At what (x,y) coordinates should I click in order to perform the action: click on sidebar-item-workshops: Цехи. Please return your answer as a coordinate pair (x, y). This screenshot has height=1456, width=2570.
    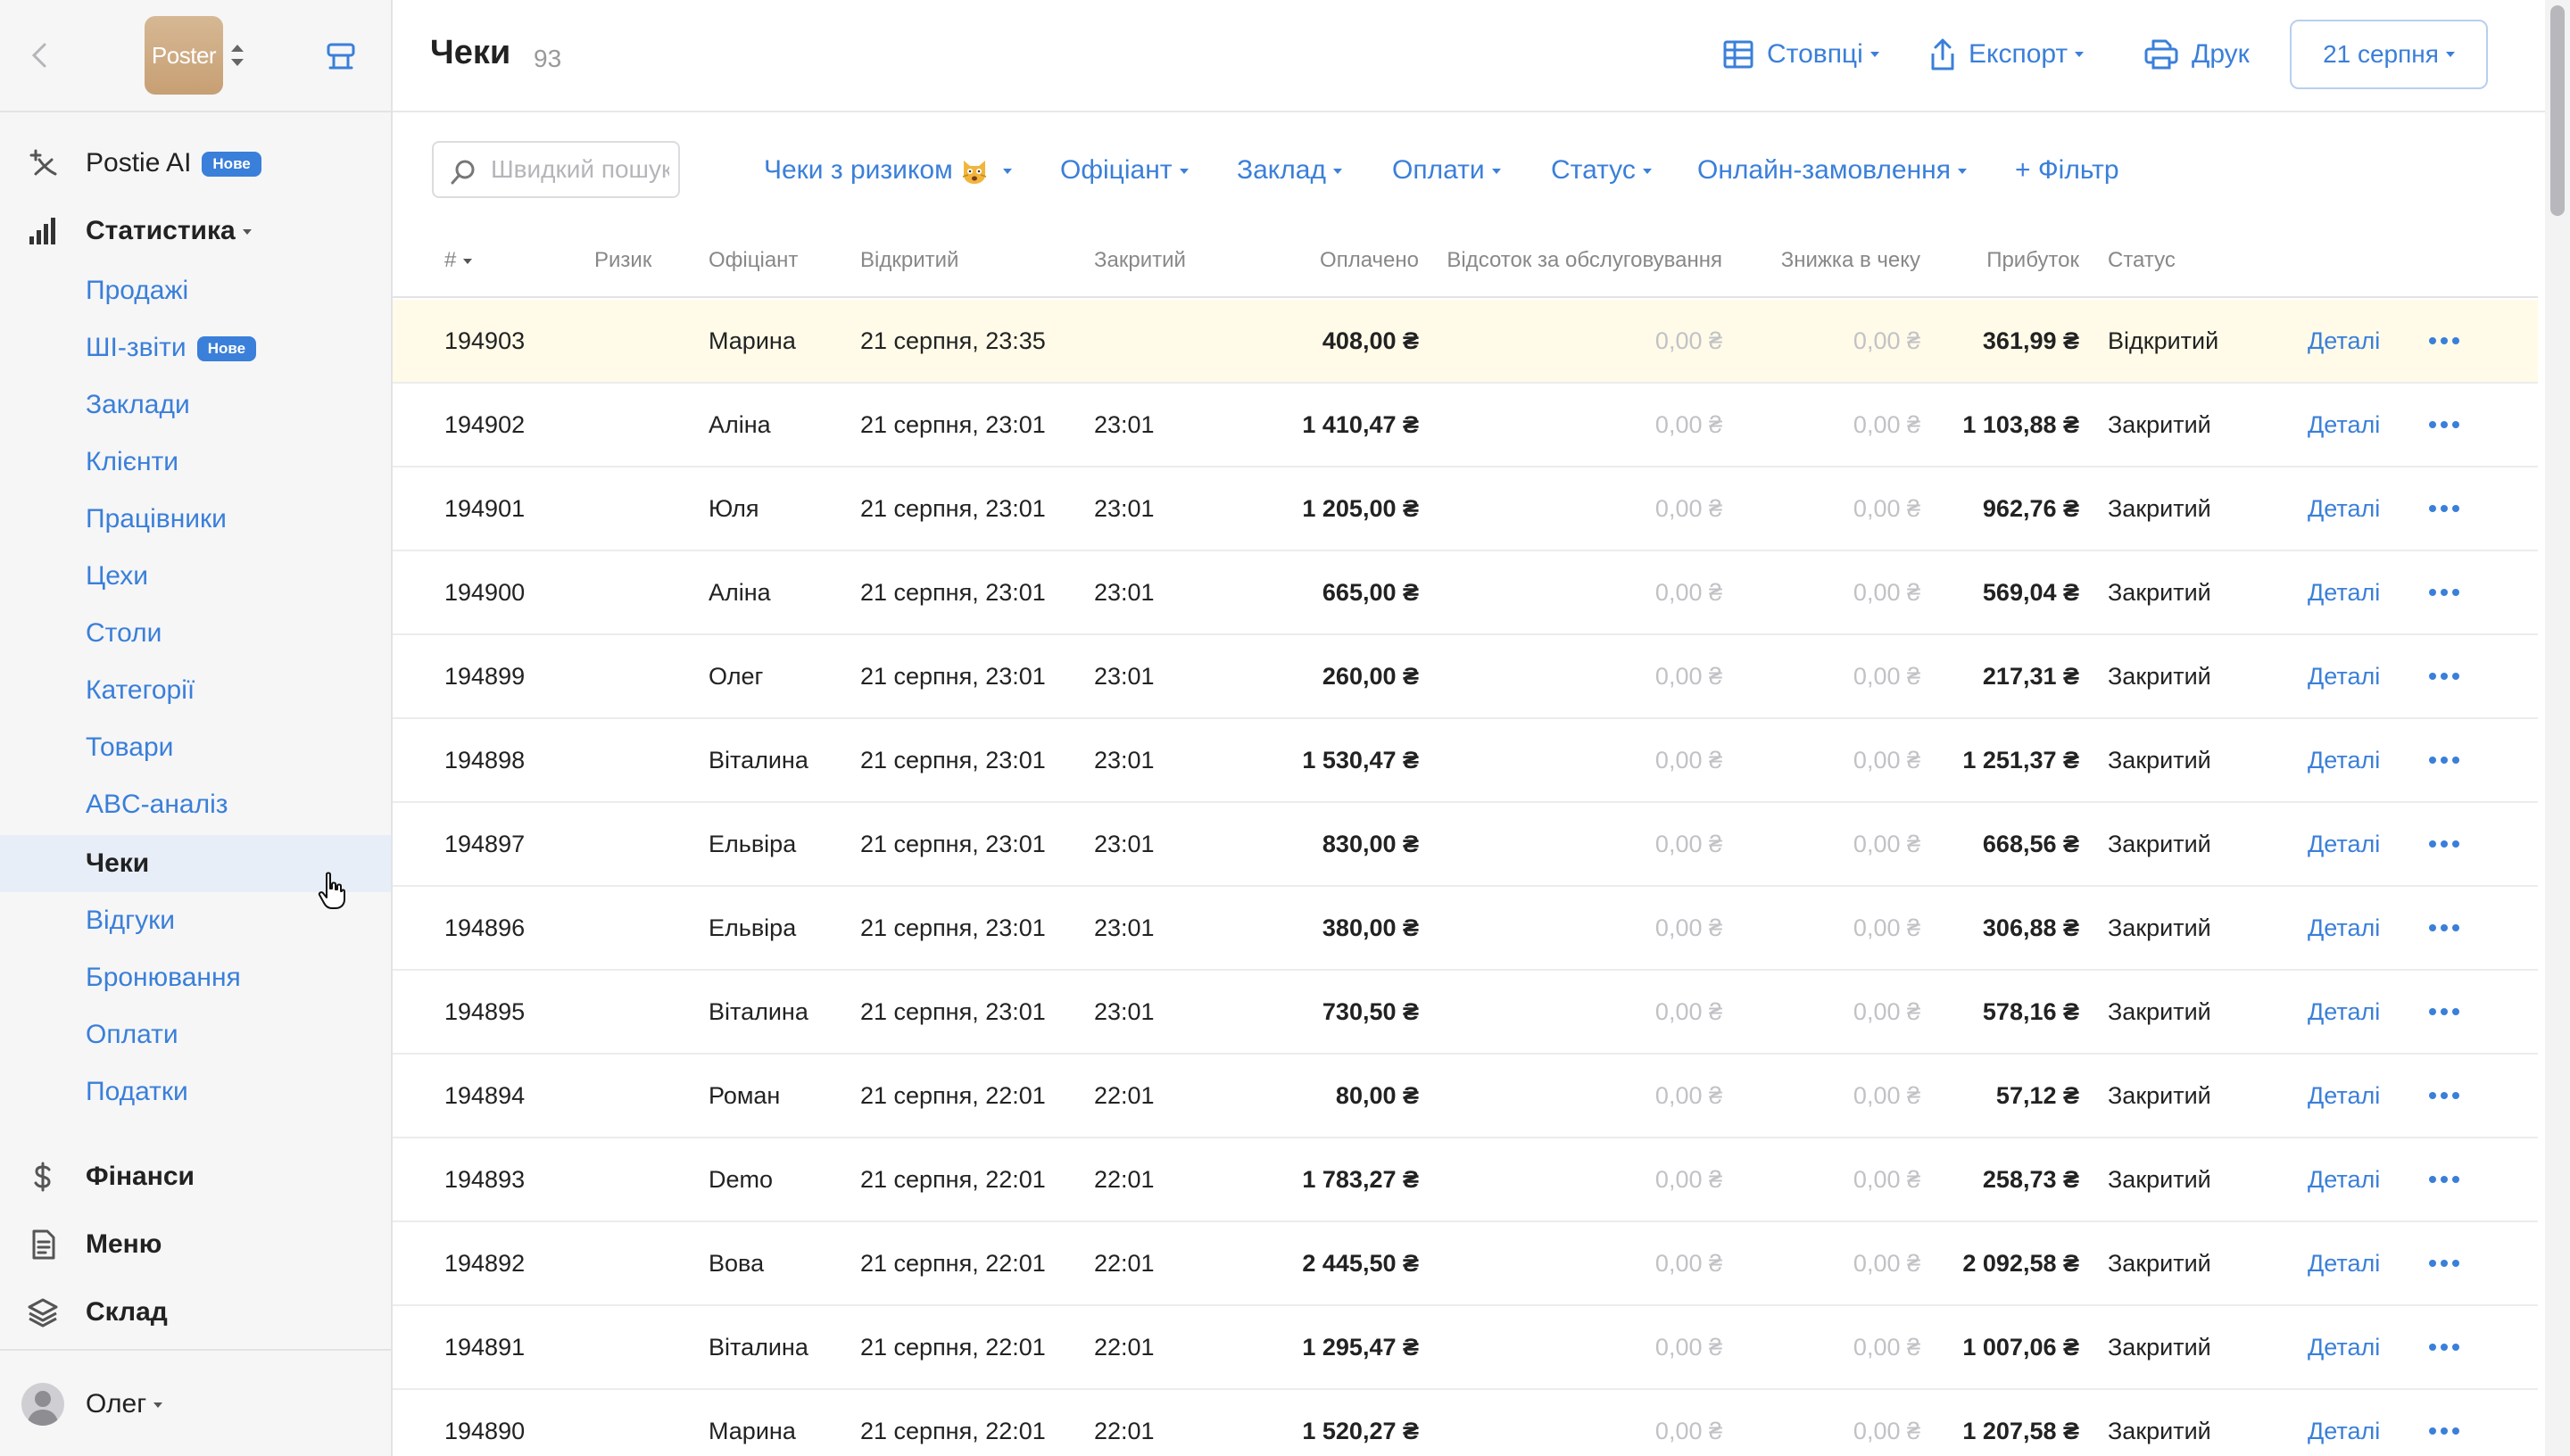
    Looking at the image, I should click on (195, 576).